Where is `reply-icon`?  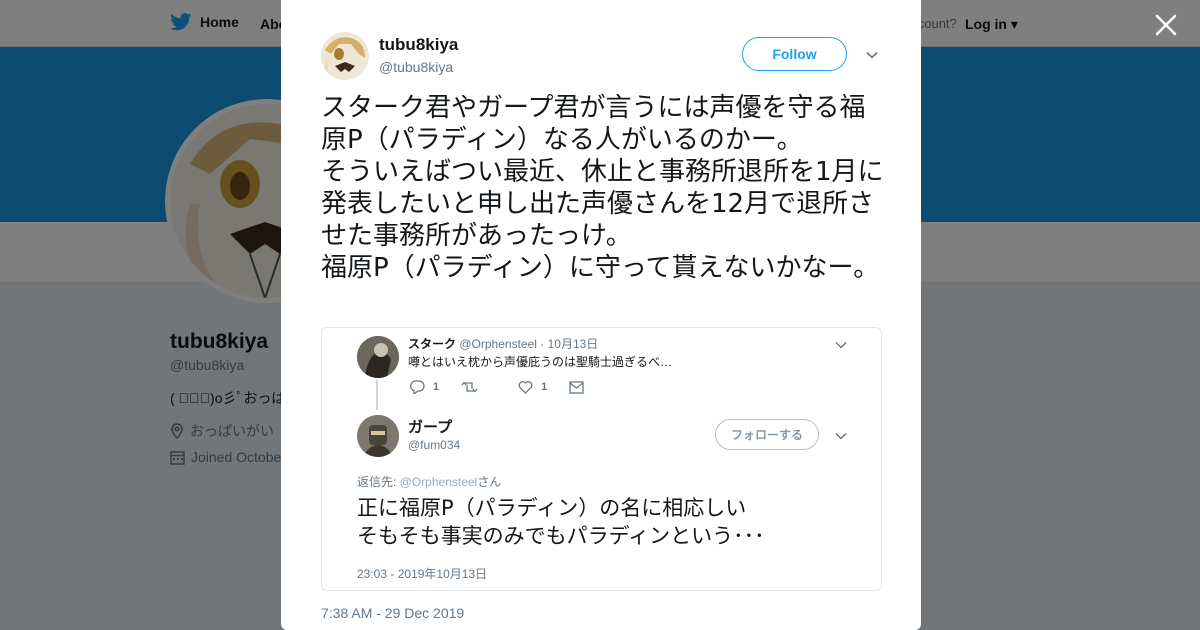 reply-icon is located at coordinates (417, 387).